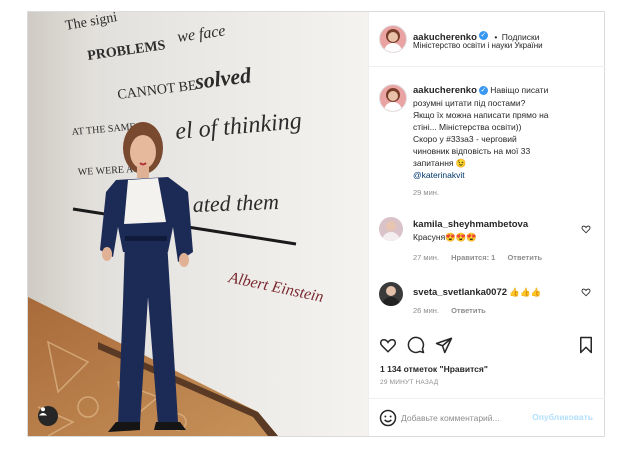 The width and height of the screenshot is (620, 449). I want to click on caption-line-1: розумні цитати під постами?, so click(469, 103).